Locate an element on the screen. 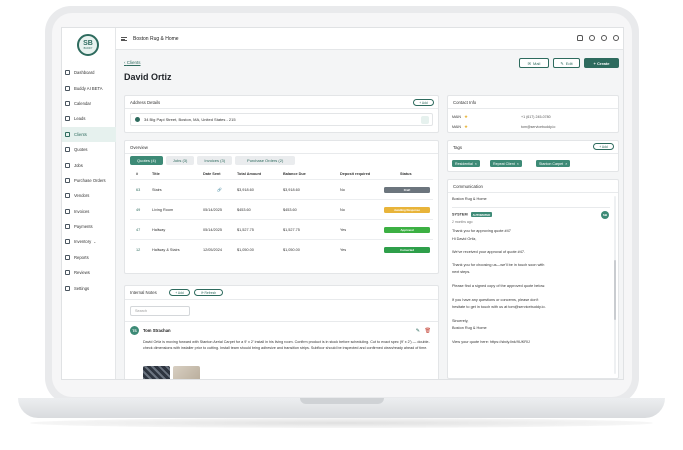 This screenshot has width=683, height=450. table-cell-total: $453.60 is located at coordinates (244, 209).